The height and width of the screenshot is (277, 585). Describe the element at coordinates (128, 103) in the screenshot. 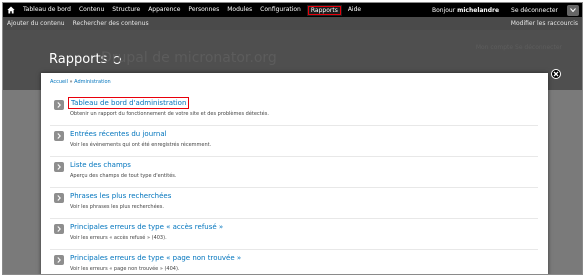

I see `report-title-link: Tableau de bord d'administration` at that location.